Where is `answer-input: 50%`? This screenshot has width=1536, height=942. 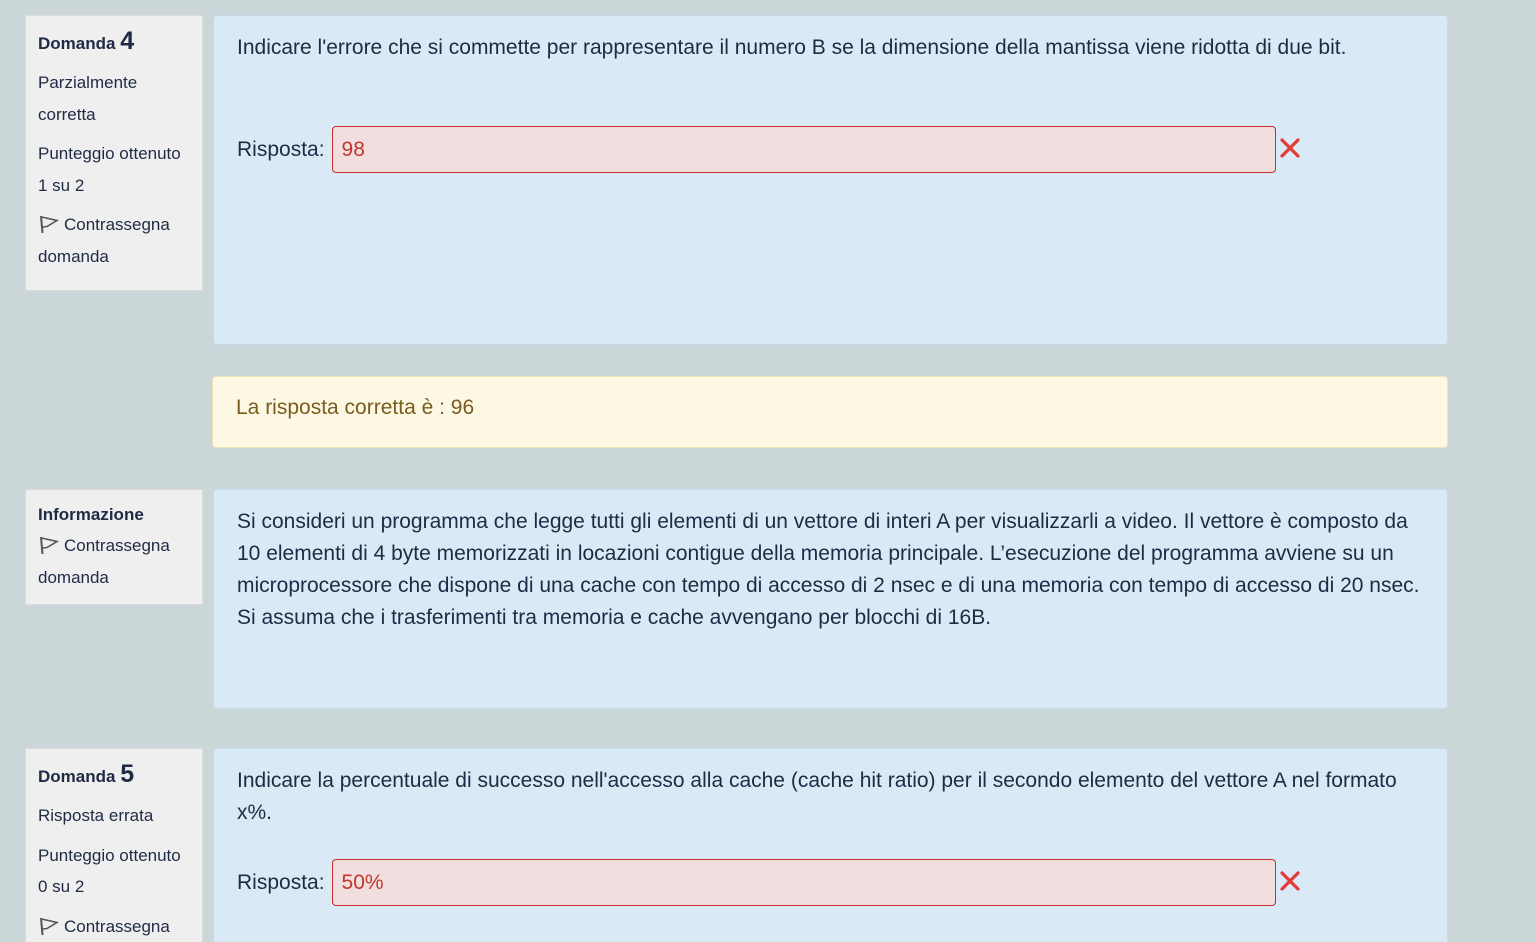
answer-input: 50% is located at coordinates (803, 882).